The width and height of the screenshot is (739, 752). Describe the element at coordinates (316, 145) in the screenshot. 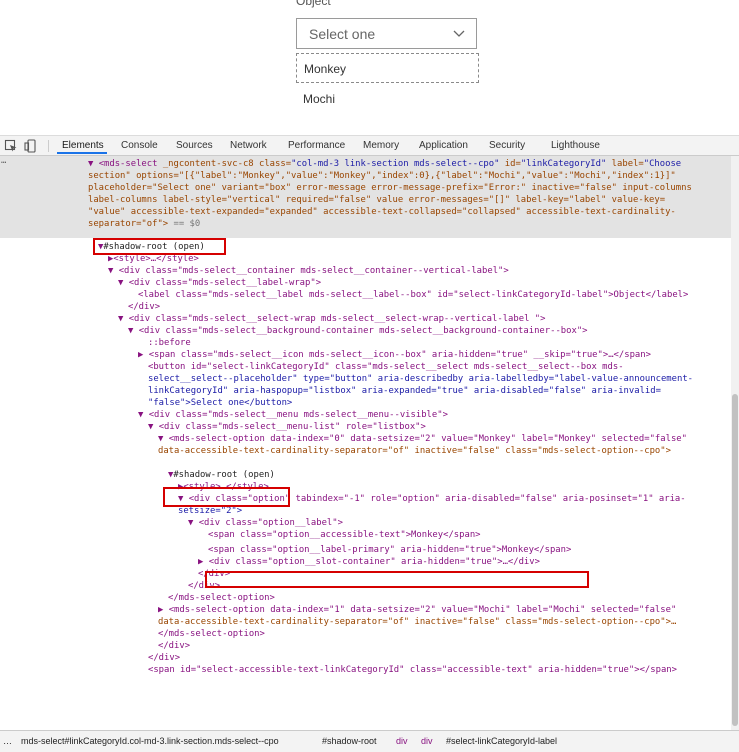

I see `tab-performance: Performance` at that location.